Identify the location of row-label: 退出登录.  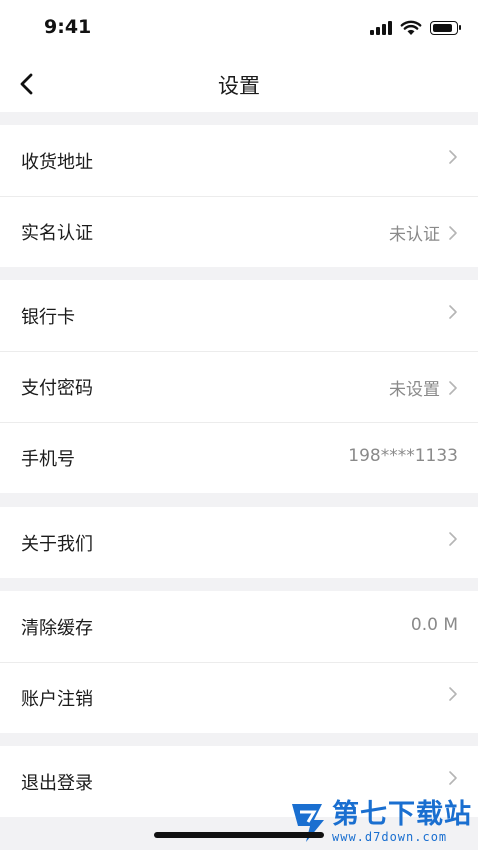
(57, 783).